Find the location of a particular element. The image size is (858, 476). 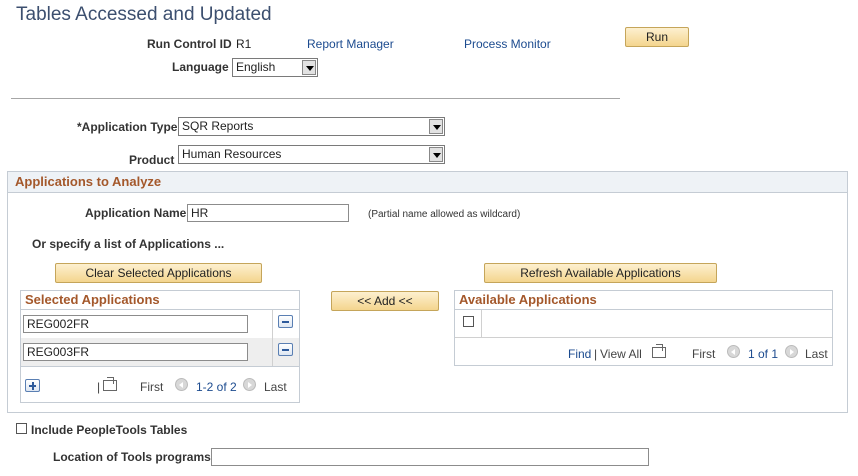

location-tools-label: Location of Tools programs is located at coordinates (132, 457).